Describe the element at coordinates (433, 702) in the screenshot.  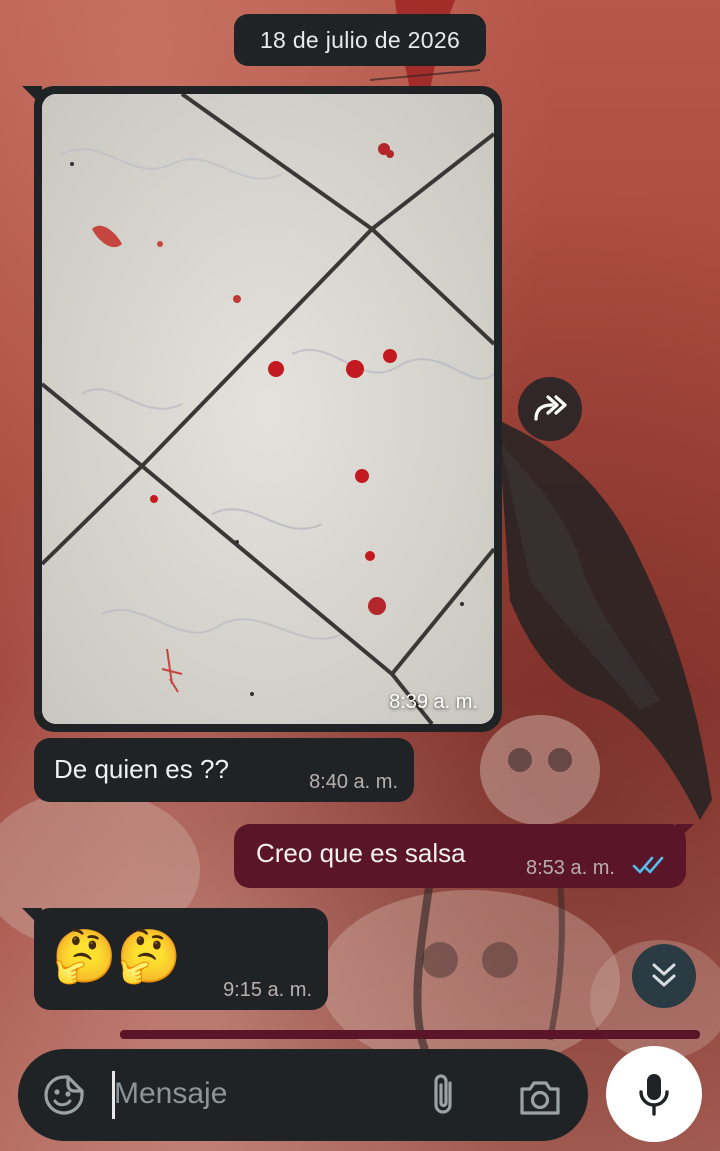
I see `message-time: 8:39 a. m.` at that location.